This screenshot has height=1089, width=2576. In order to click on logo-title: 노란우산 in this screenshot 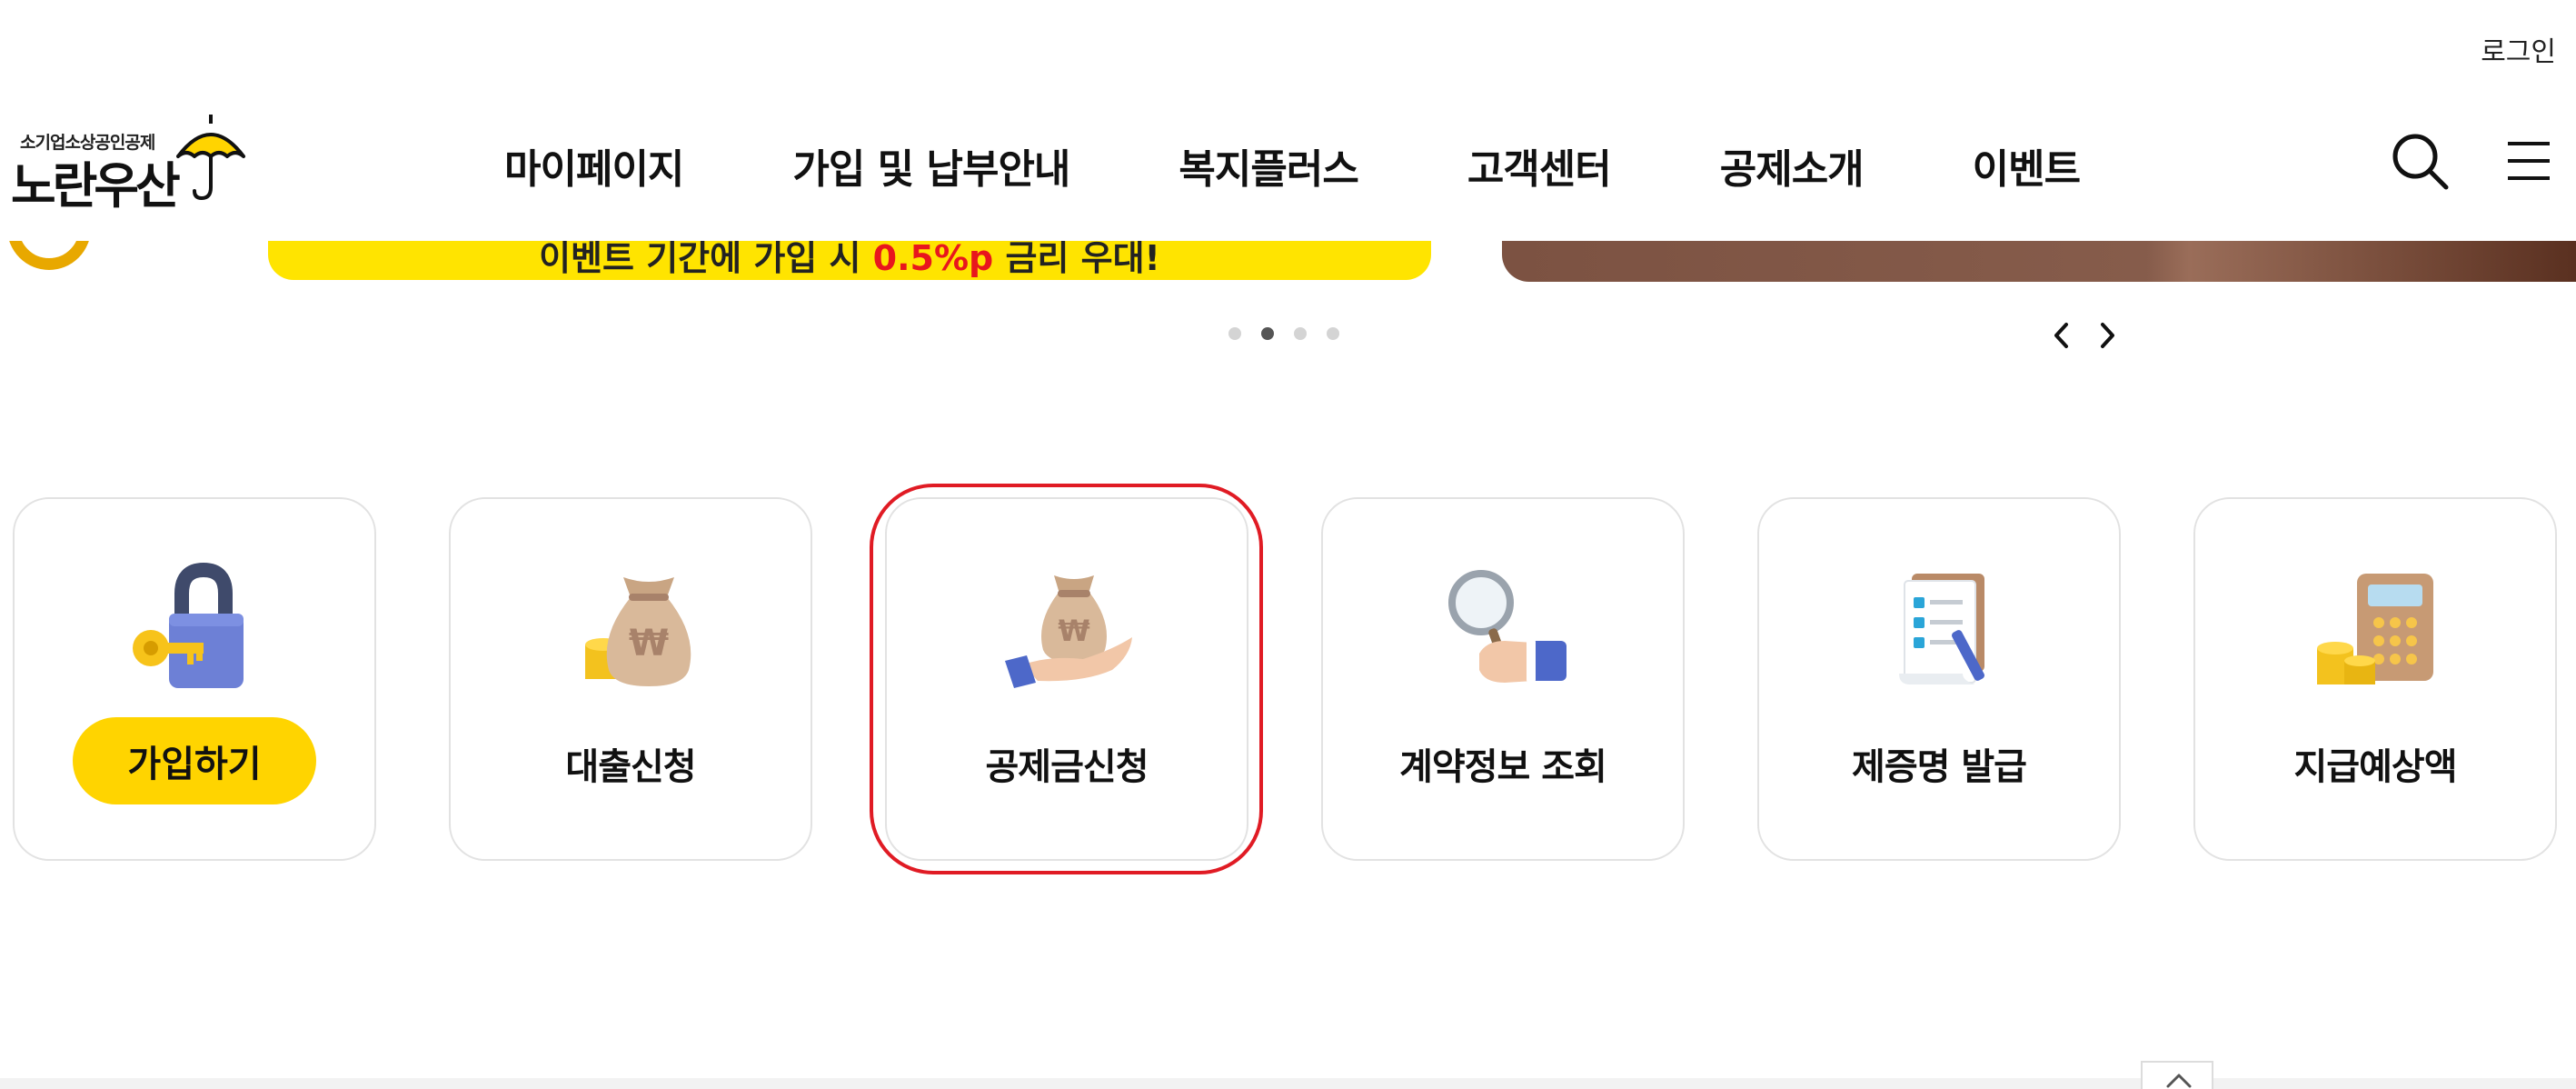, I will do `click(96, 186)`.